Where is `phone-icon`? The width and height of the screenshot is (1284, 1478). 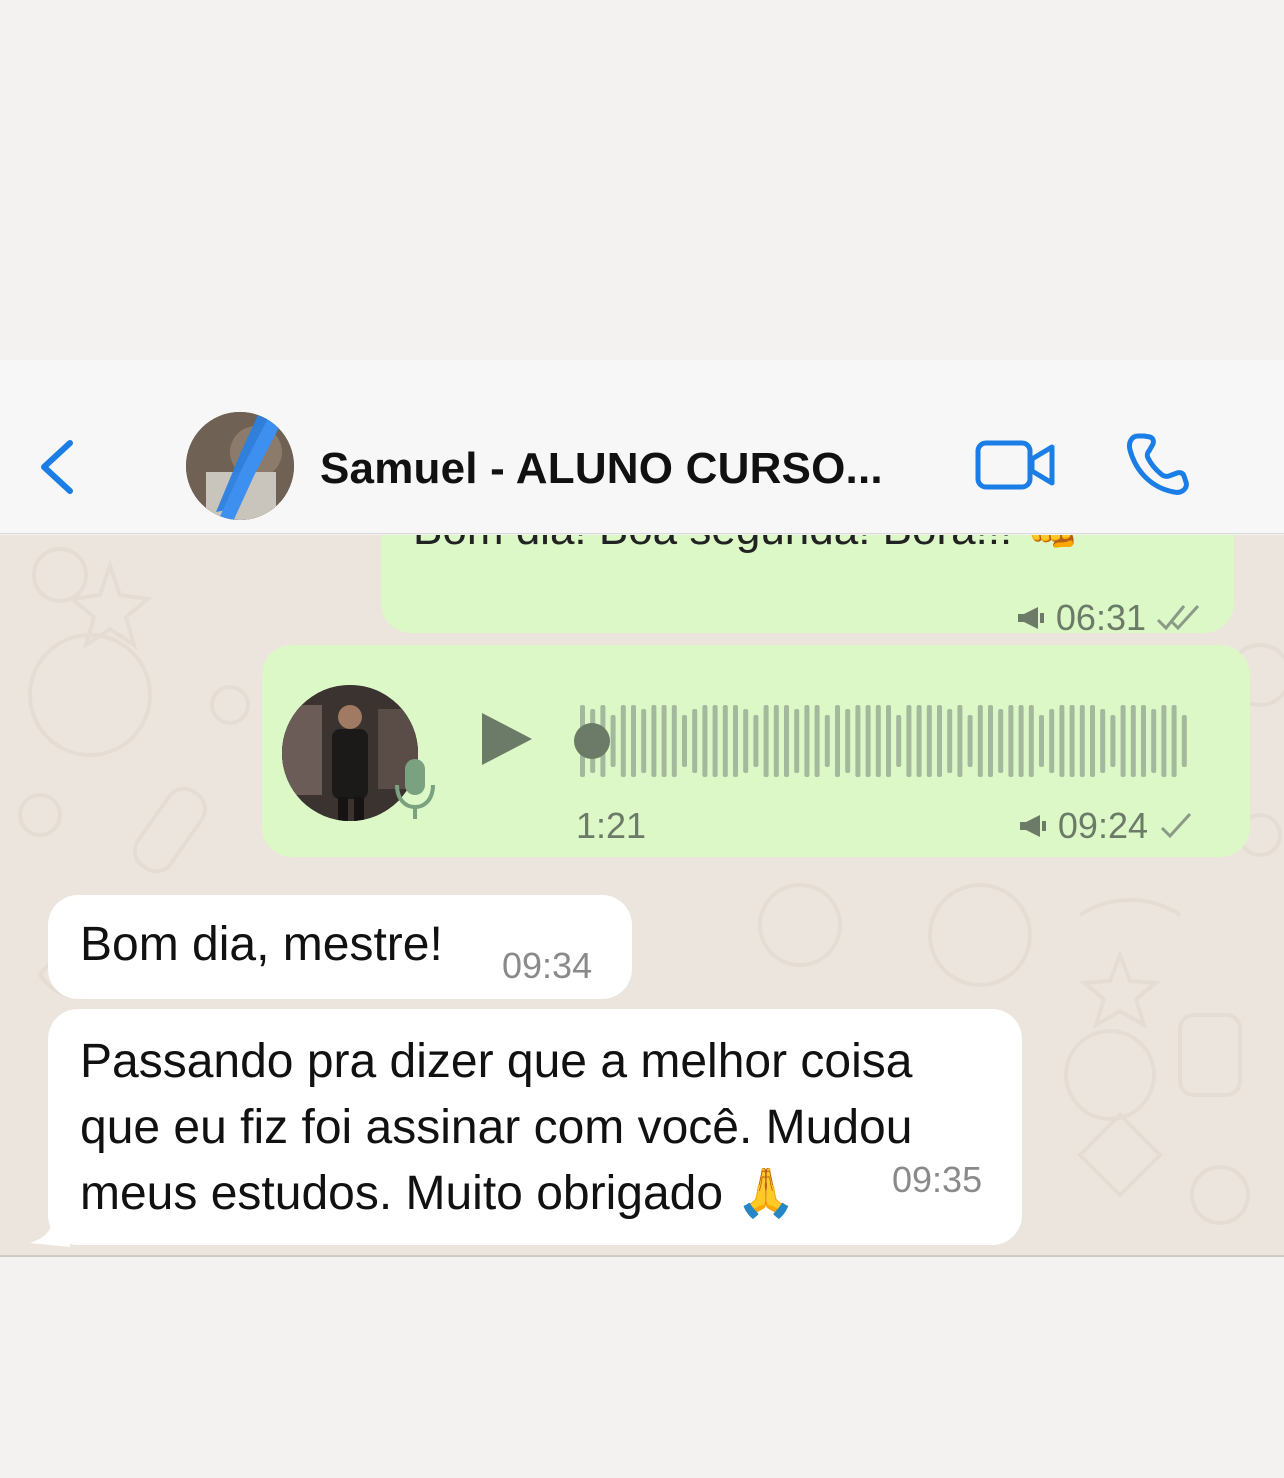 phone-icon is located at coordinates (1158, 464).